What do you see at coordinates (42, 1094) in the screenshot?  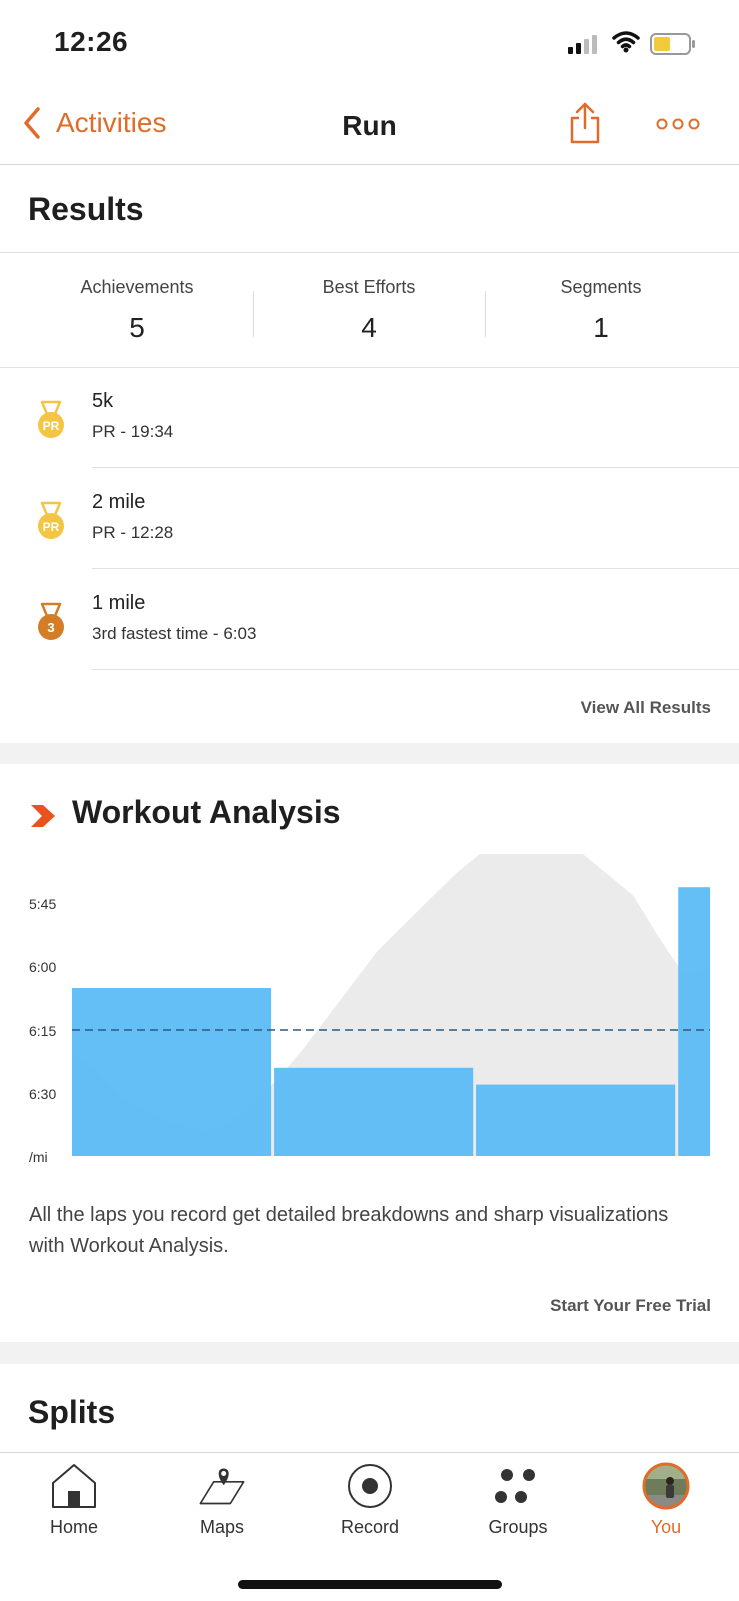 I see `y-tick-label: 6:30` at bounding box center [42, 1094].